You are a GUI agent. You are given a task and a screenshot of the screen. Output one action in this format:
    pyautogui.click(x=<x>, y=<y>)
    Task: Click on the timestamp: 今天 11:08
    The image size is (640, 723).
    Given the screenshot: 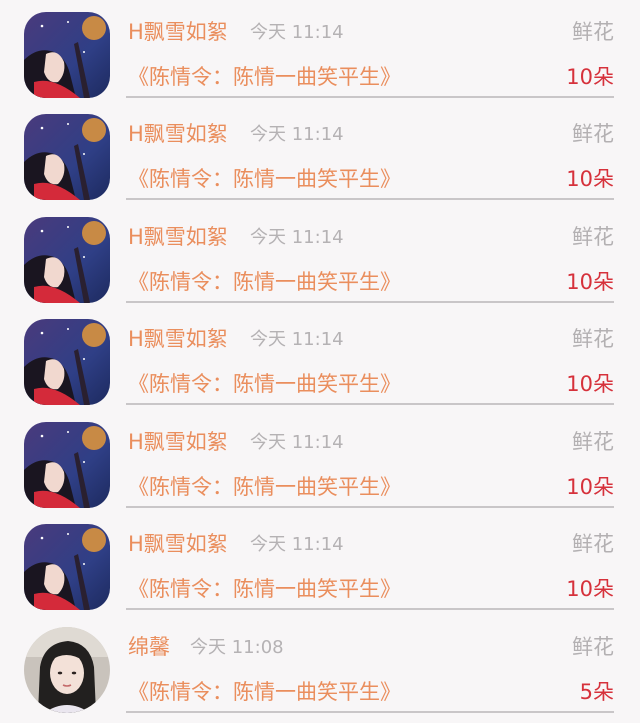 What is the action you would take?
    pyautogui.click(x=237, y=647)
    